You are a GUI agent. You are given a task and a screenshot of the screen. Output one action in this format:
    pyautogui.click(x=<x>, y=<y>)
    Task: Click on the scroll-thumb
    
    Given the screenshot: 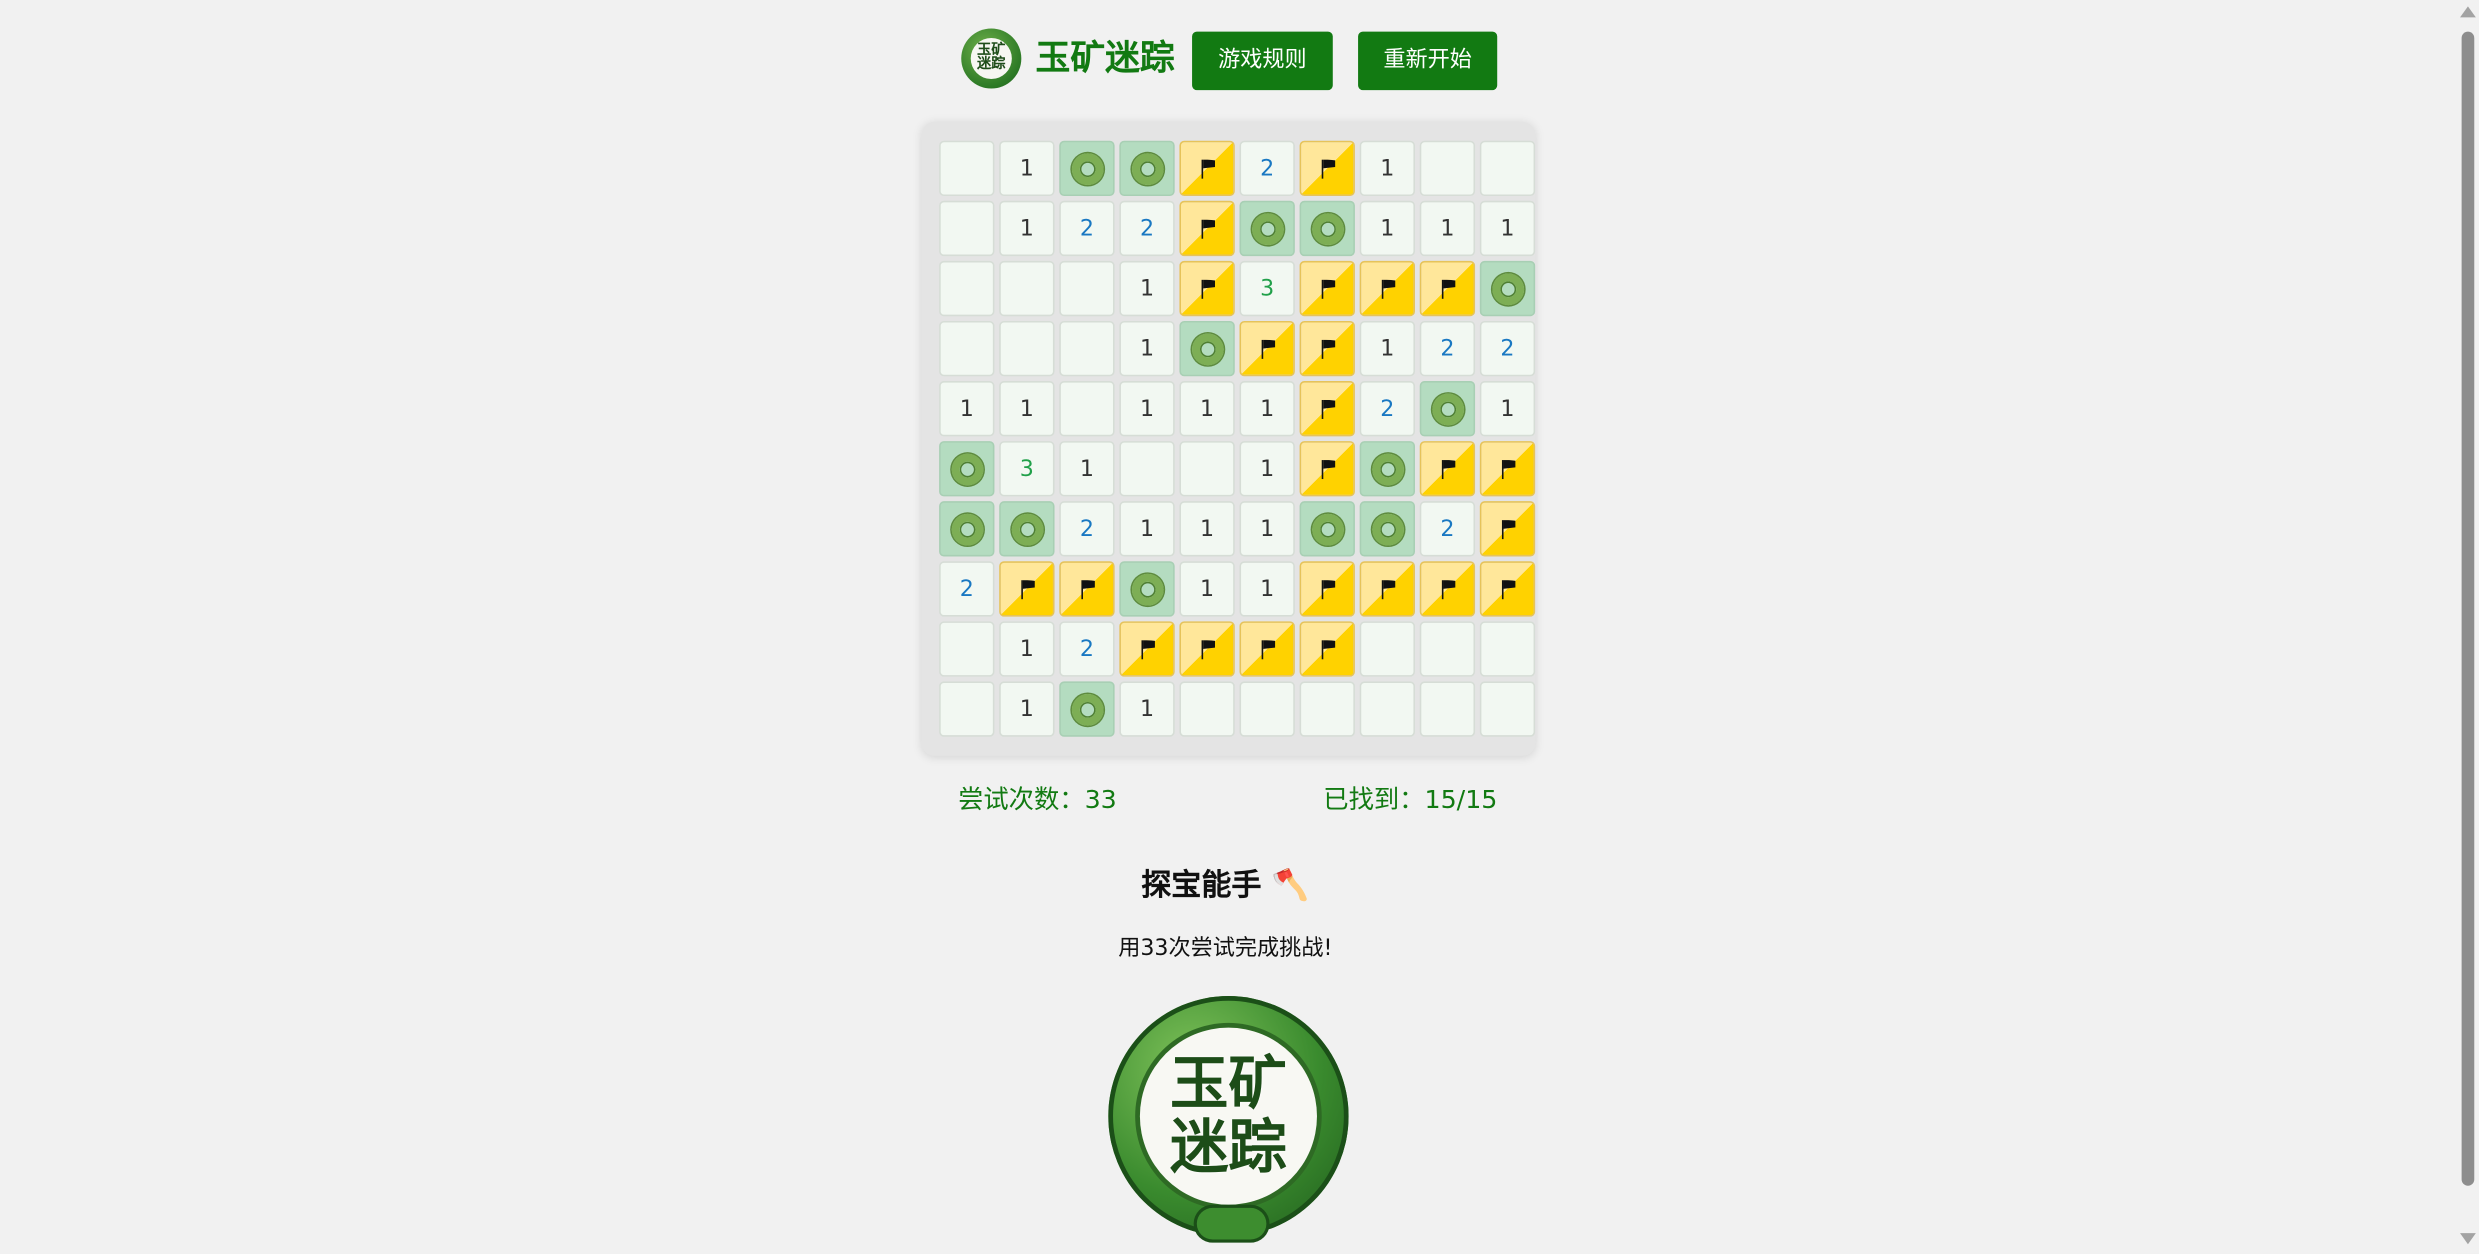 What is the action you would take?
    pyautogui.click(x=2468, y=608)
    